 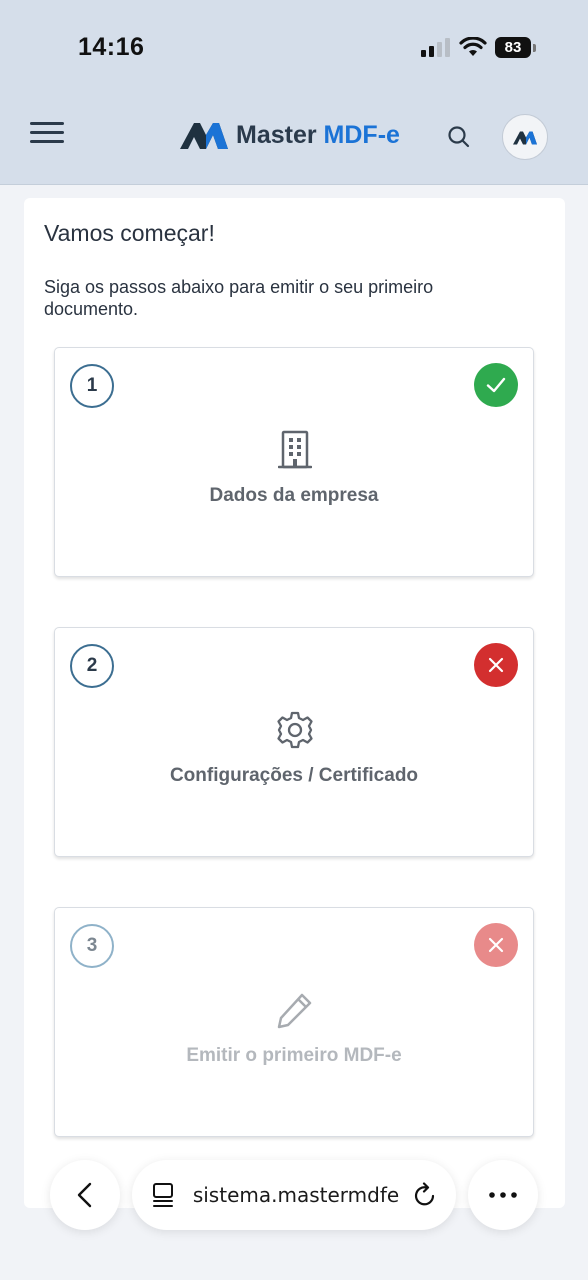 I want to click on wifi-icon, so click(x=473, y=46).